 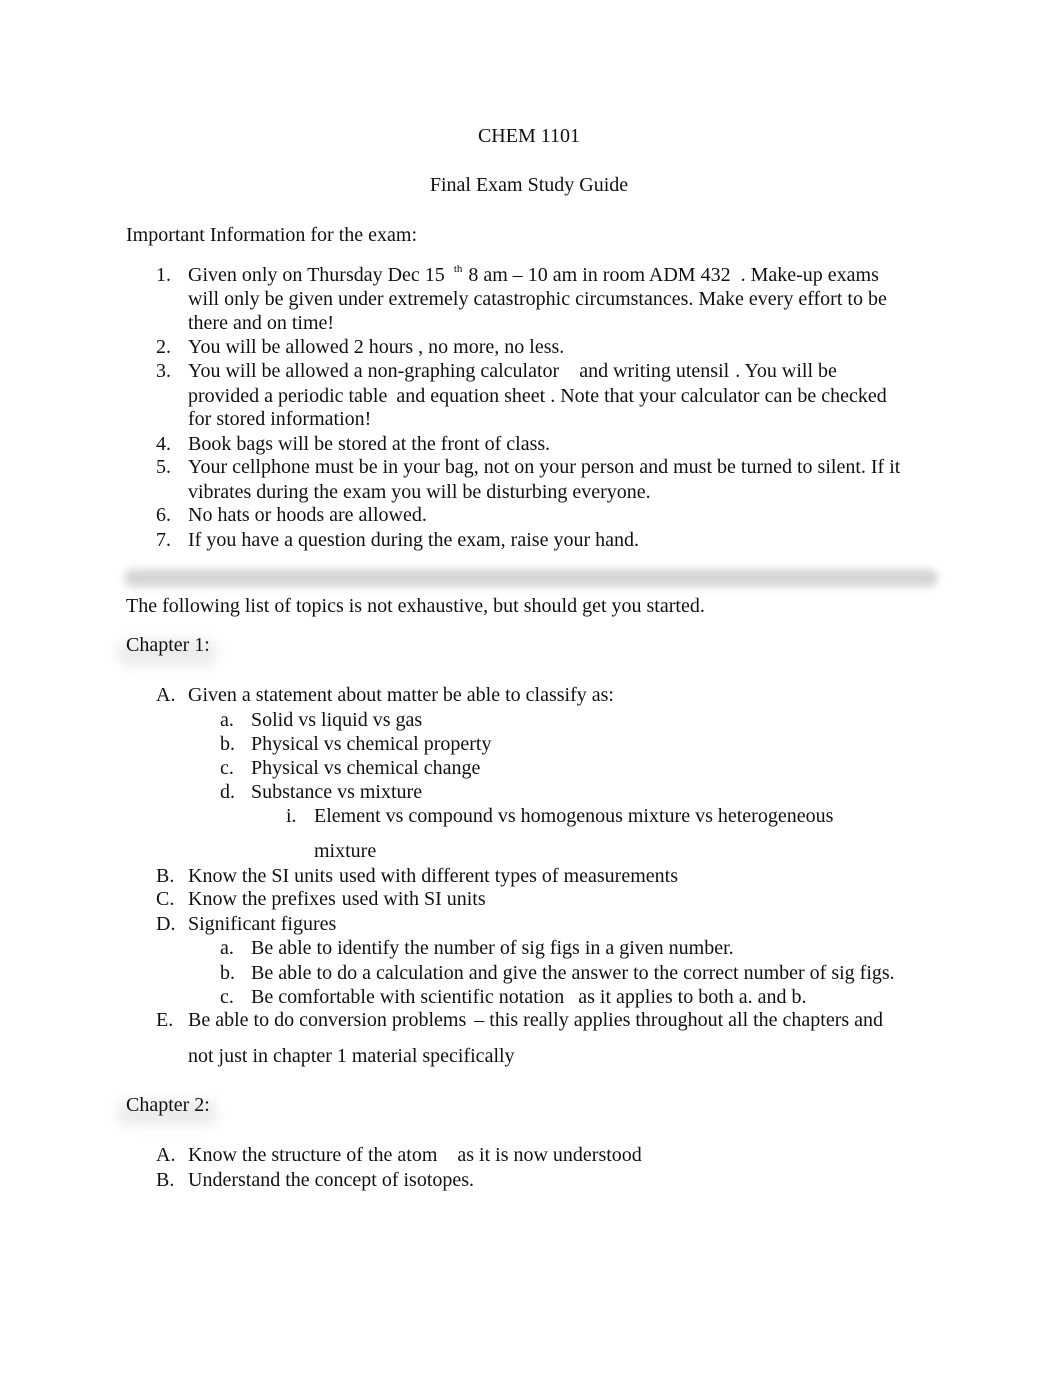 What do you see at coordinates (163, 540) in the screenshot?
I see `list-marker: 7.` at bounding box center [163, 540].